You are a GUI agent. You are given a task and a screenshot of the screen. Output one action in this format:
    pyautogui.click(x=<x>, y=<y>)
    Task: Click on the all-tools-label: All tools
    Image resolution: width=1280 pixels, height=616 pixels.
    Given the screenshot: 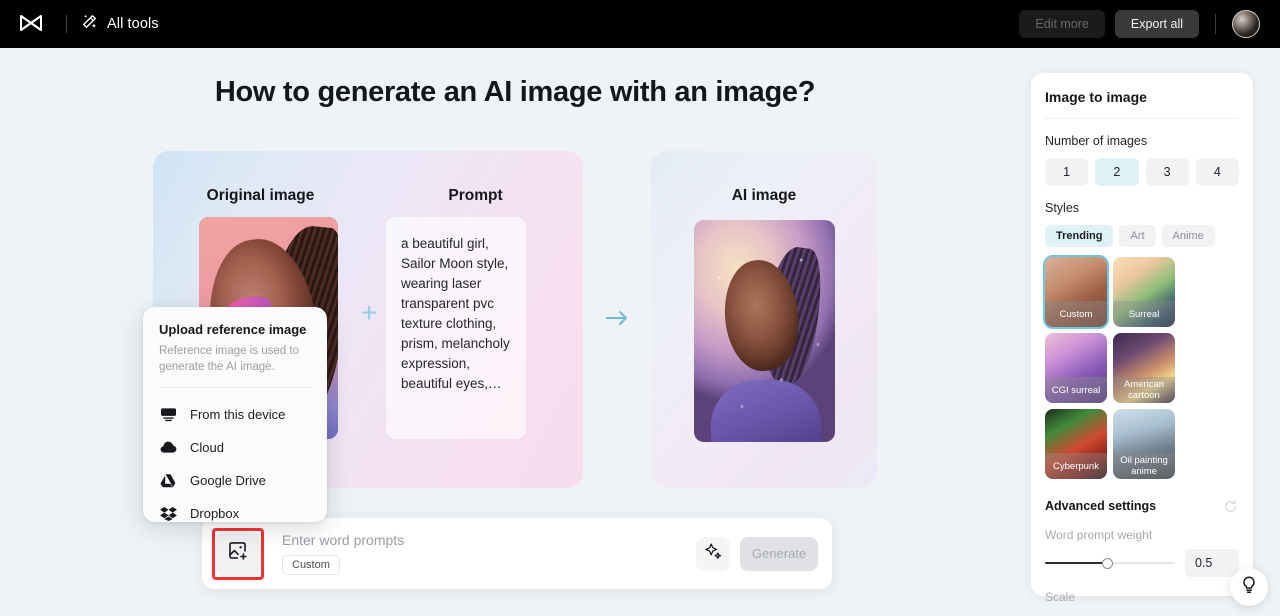 What is the action you would take?
    pyautogui.click(x=133, y=24)
    